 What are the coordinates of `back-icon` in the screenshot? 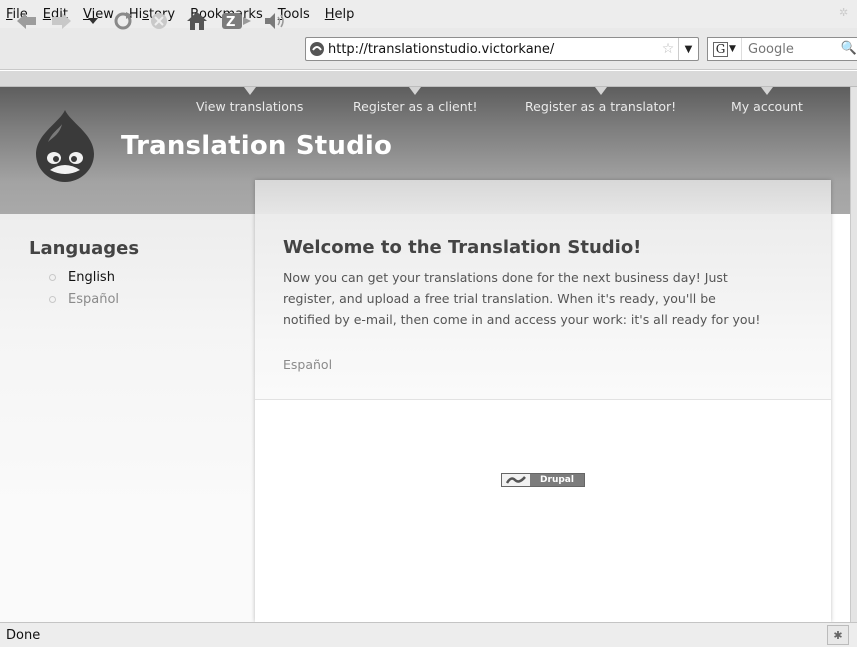 It's located at (26, 21).